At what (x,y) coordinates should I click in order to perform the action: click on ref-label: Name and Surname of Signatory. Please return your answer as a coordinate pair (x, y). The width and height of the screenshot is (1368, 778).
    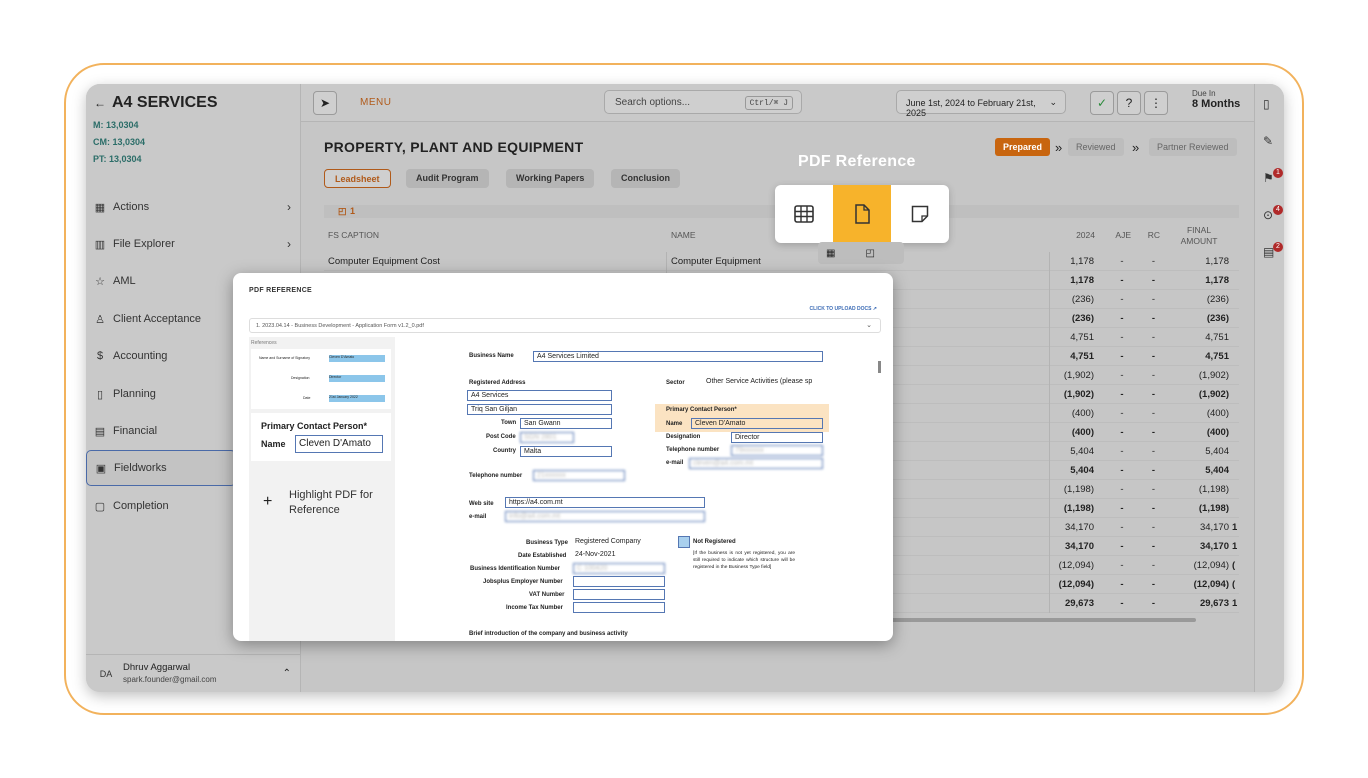
    Looking at the image, I should click on (284, 358).